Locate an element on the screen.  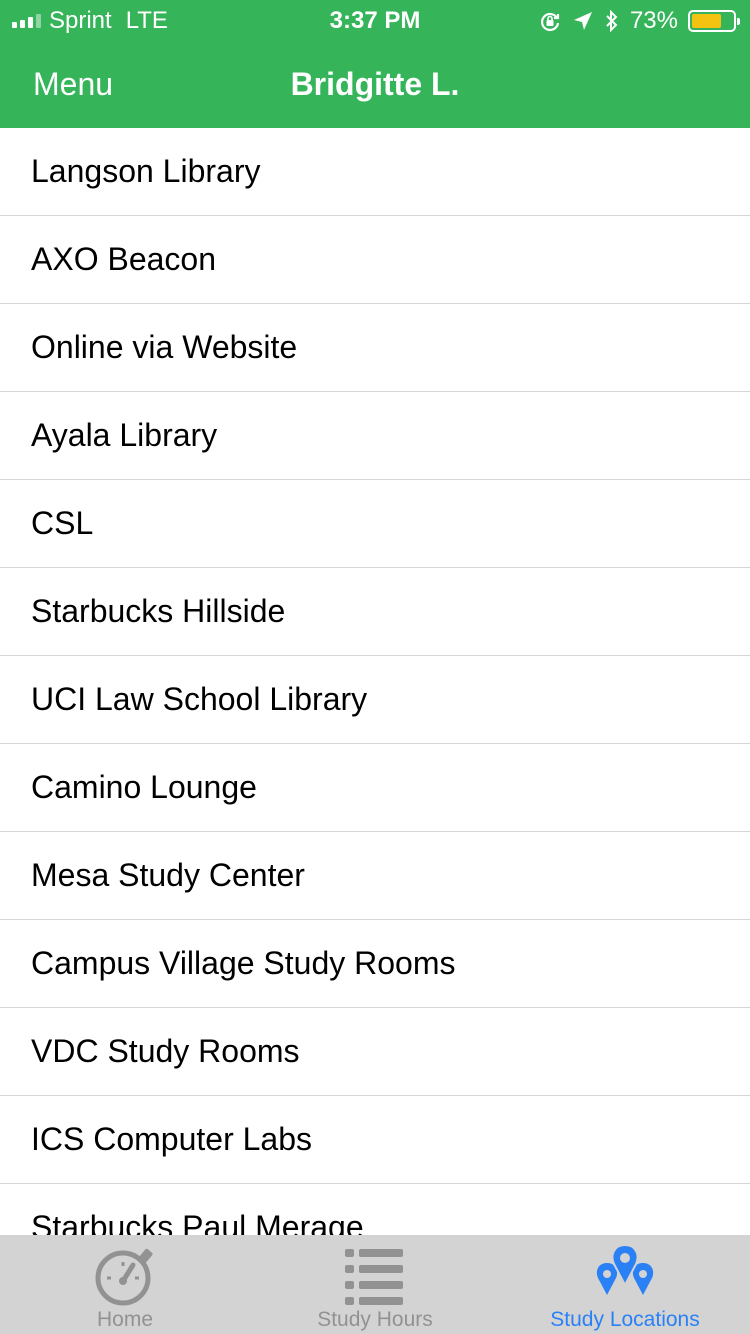
location-name: VDC Study Rooms is located at coordinates (165, 1051).